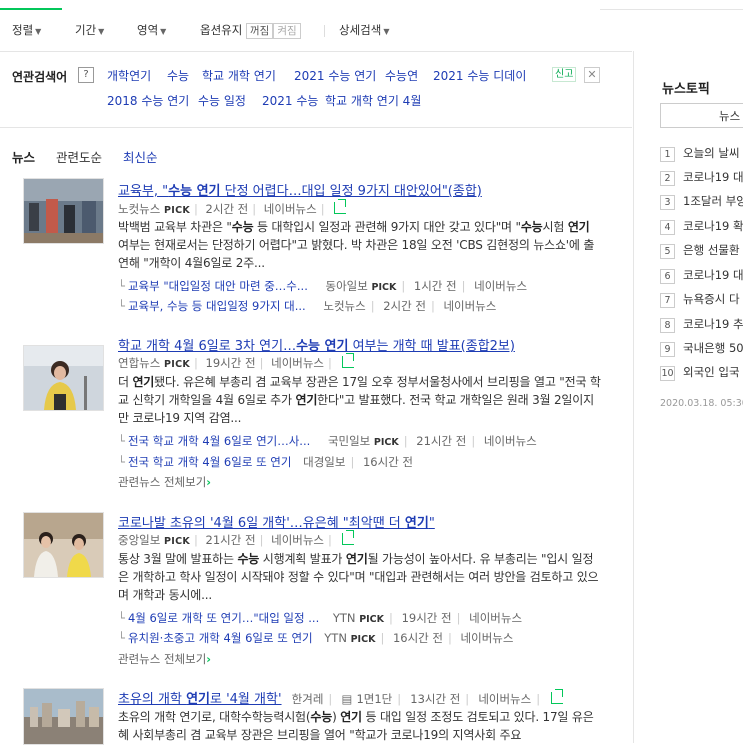 This screenshot has height=745, width=743. I want to click on close-icon: ✕, so click(592, 75).